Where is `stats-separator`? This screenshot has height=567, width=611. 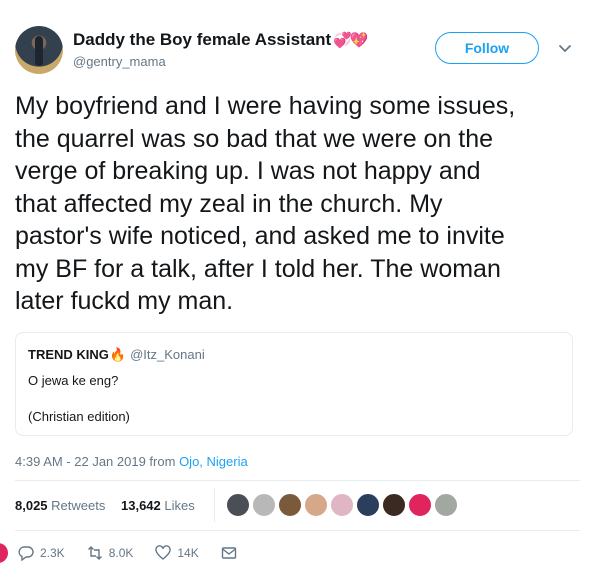
stats-separator is located at coordinates (214, 505).